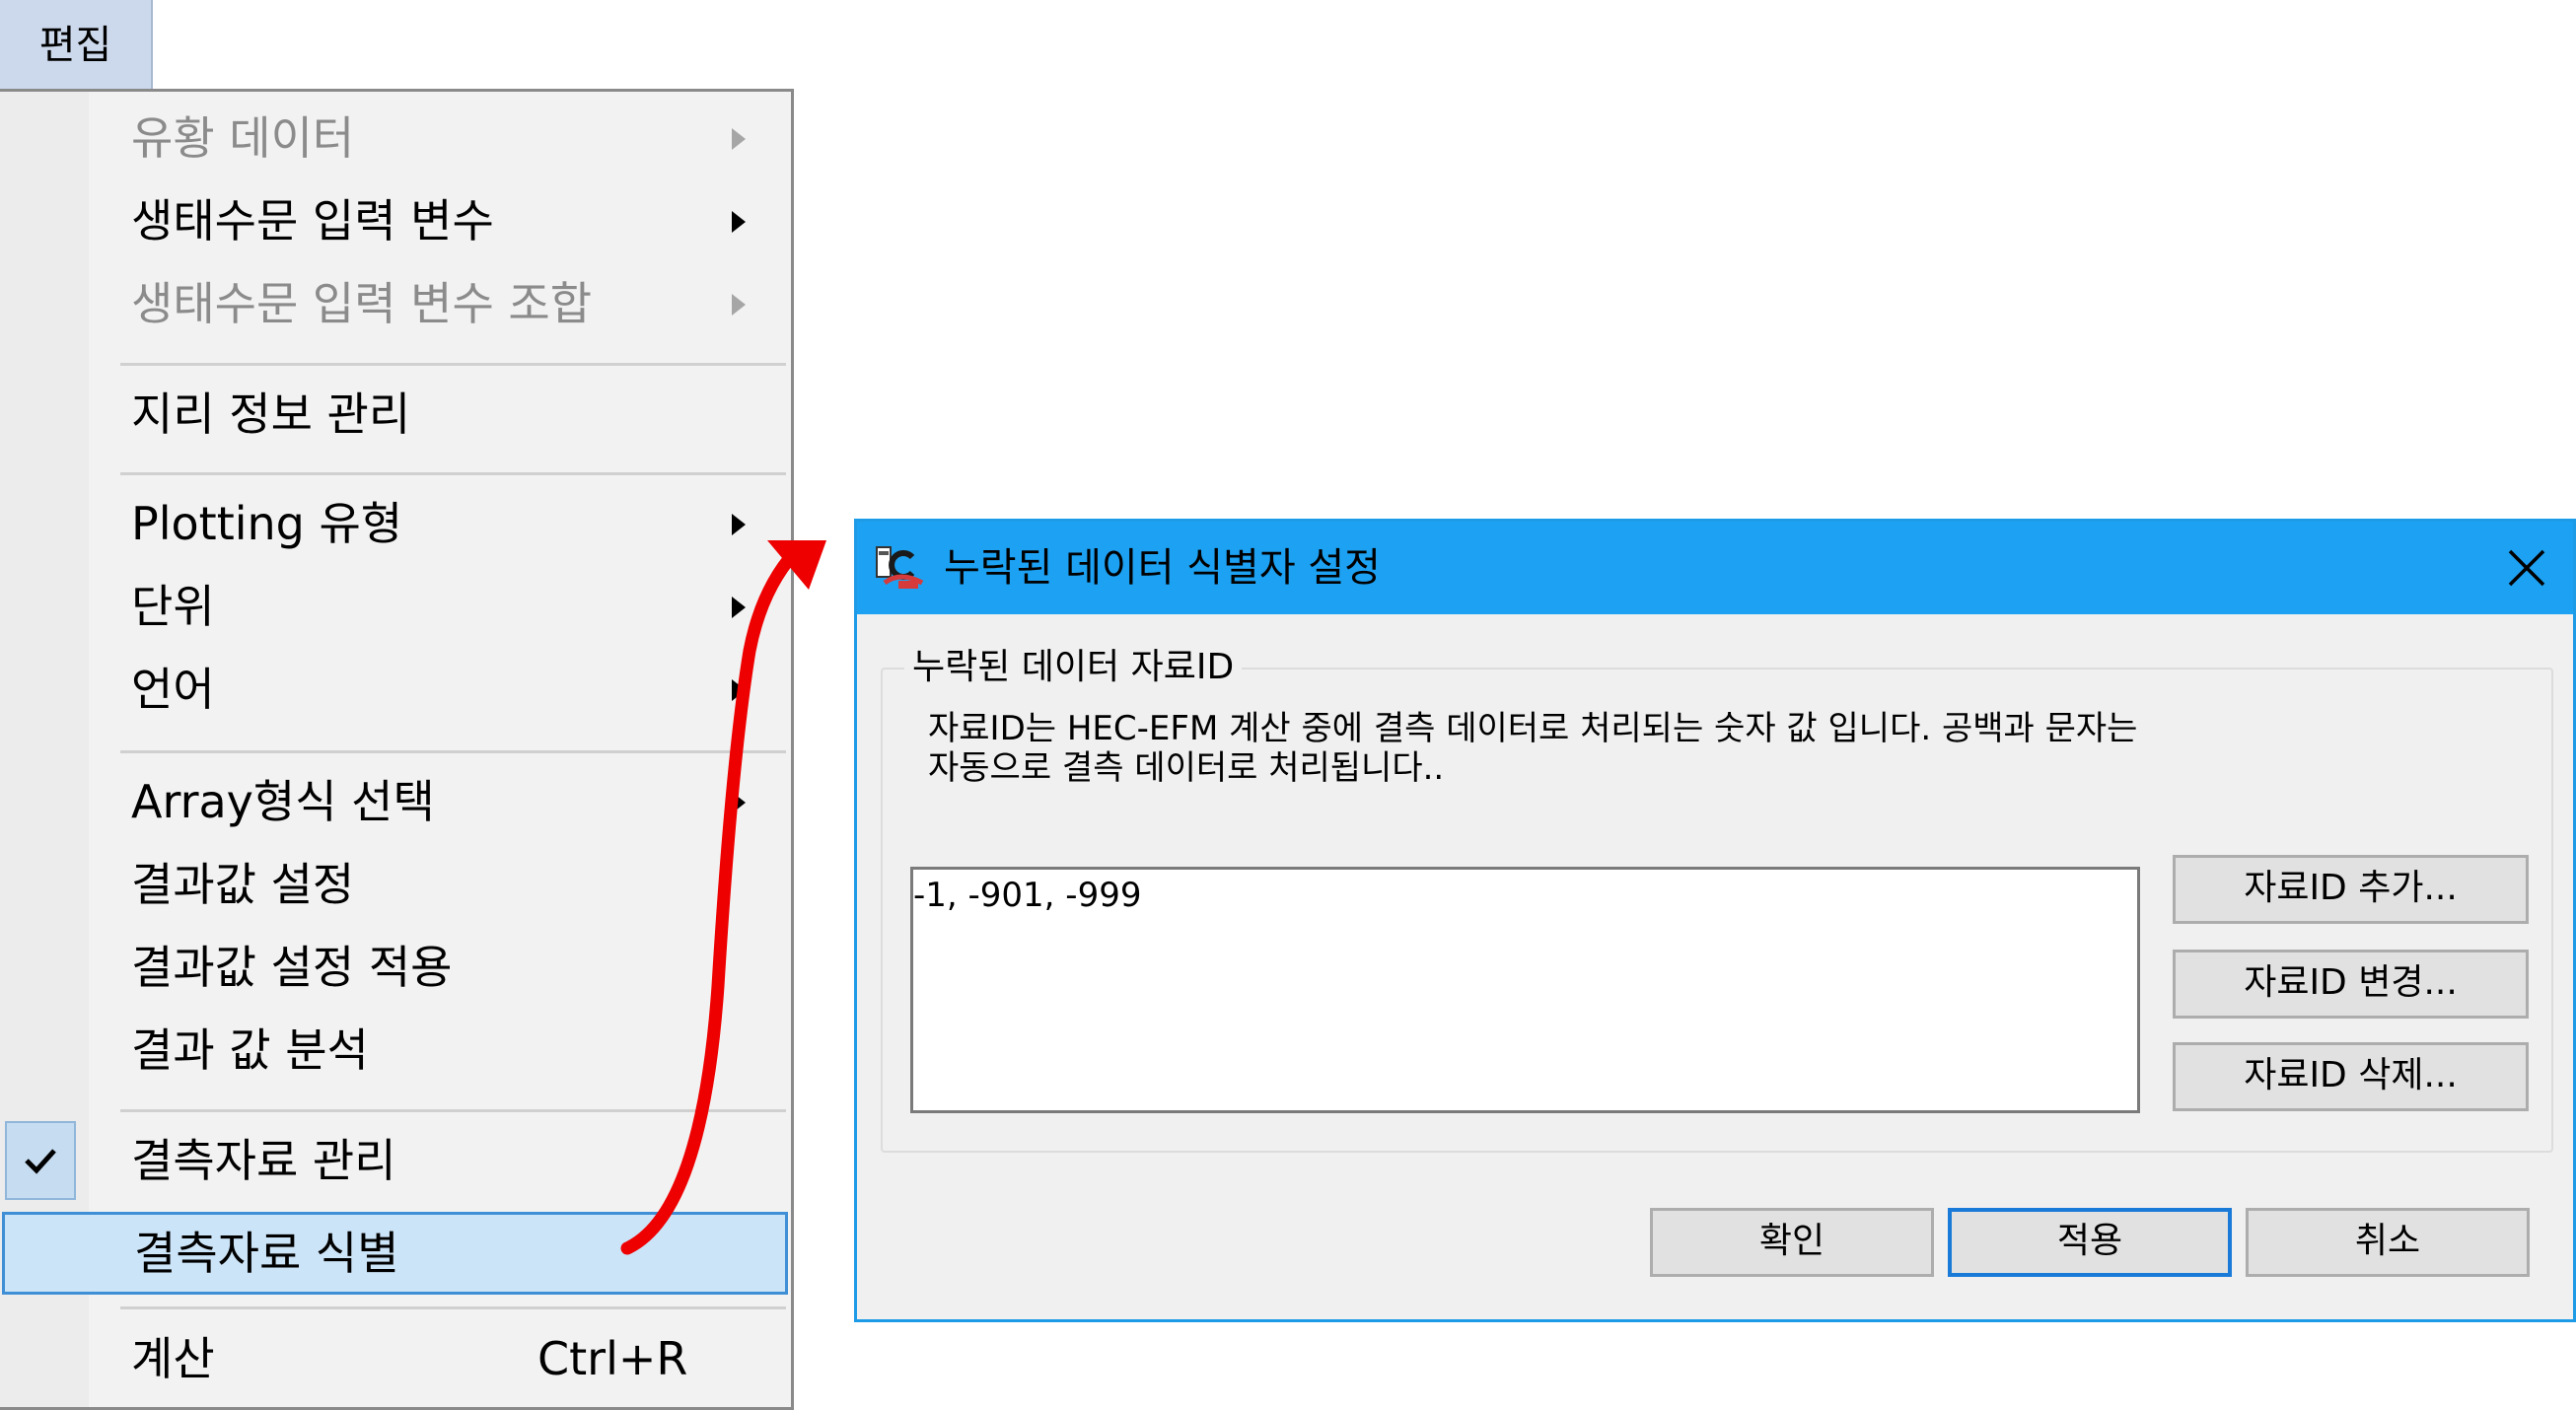 The width and height of the screenshot is (2576, 1410). Describe the element at coordinates (1792, 1243) in the screenshot. I see `ok-button: 확인` at that location.